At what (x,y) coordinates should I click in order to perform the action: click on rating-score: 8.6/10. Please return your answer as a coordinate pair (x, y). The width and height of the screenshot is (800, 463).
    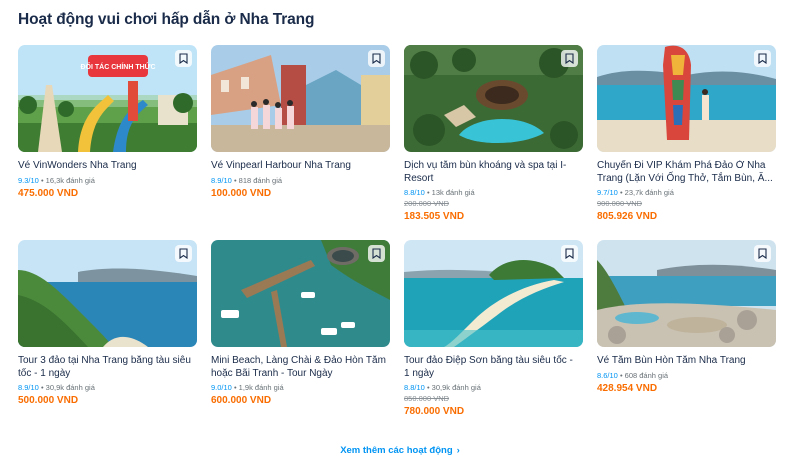
    Looking at the image, I should click on (607, 375).